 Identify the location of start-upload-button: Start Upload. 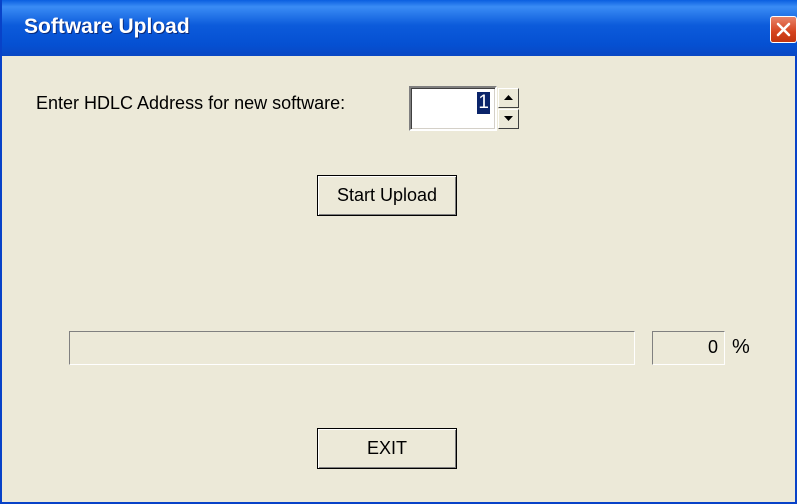
(387, 195).